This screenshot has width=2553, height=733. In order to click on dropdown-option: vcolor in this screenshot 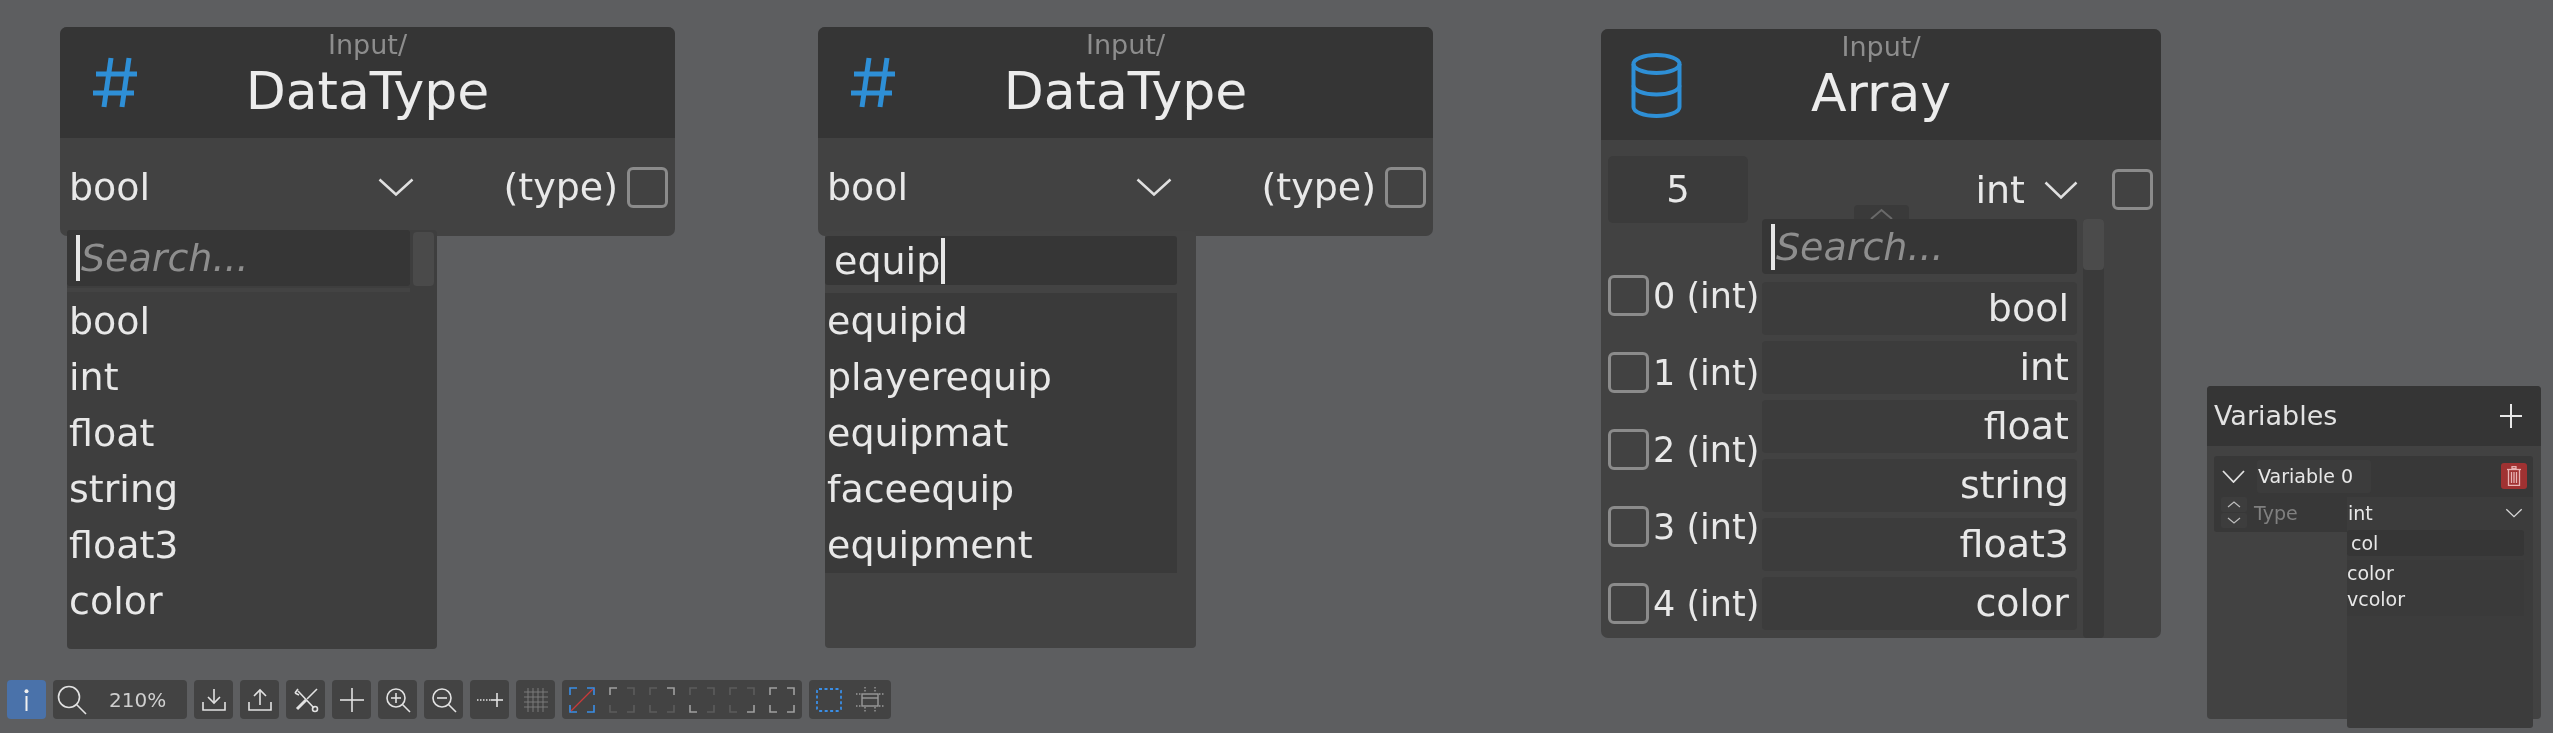, I will do `click(2435, 599)`.